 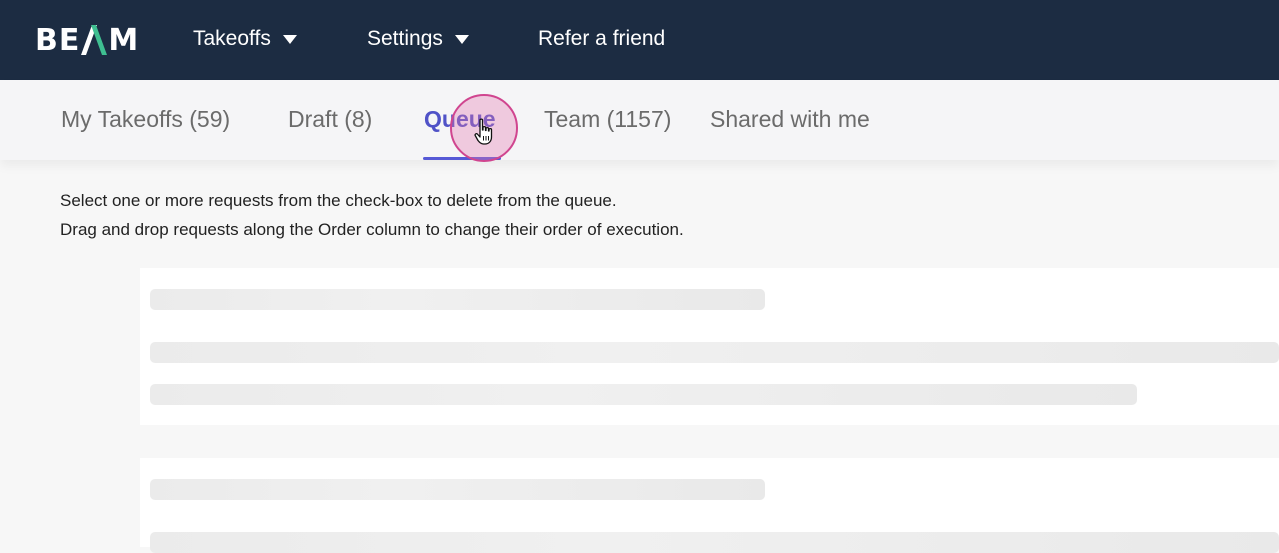 I want to click on nav-refer-a-friend-link: Refer a friend, so click(x=601, y=39).